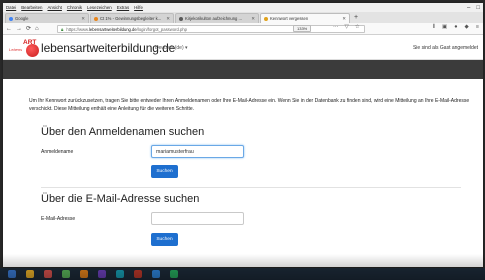 The height and width of the screenshot is (280, 485). Describe the element at coordinates (434, 27) in the screenshot. I see `library-icon: ⫴` at that location.